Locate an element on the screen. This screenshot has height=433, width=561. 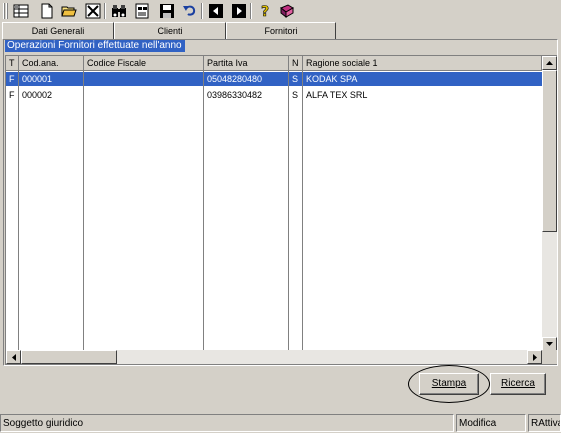
column-header-codice-fiscale: Codice Fiscale is located at coordinates (144, 63).